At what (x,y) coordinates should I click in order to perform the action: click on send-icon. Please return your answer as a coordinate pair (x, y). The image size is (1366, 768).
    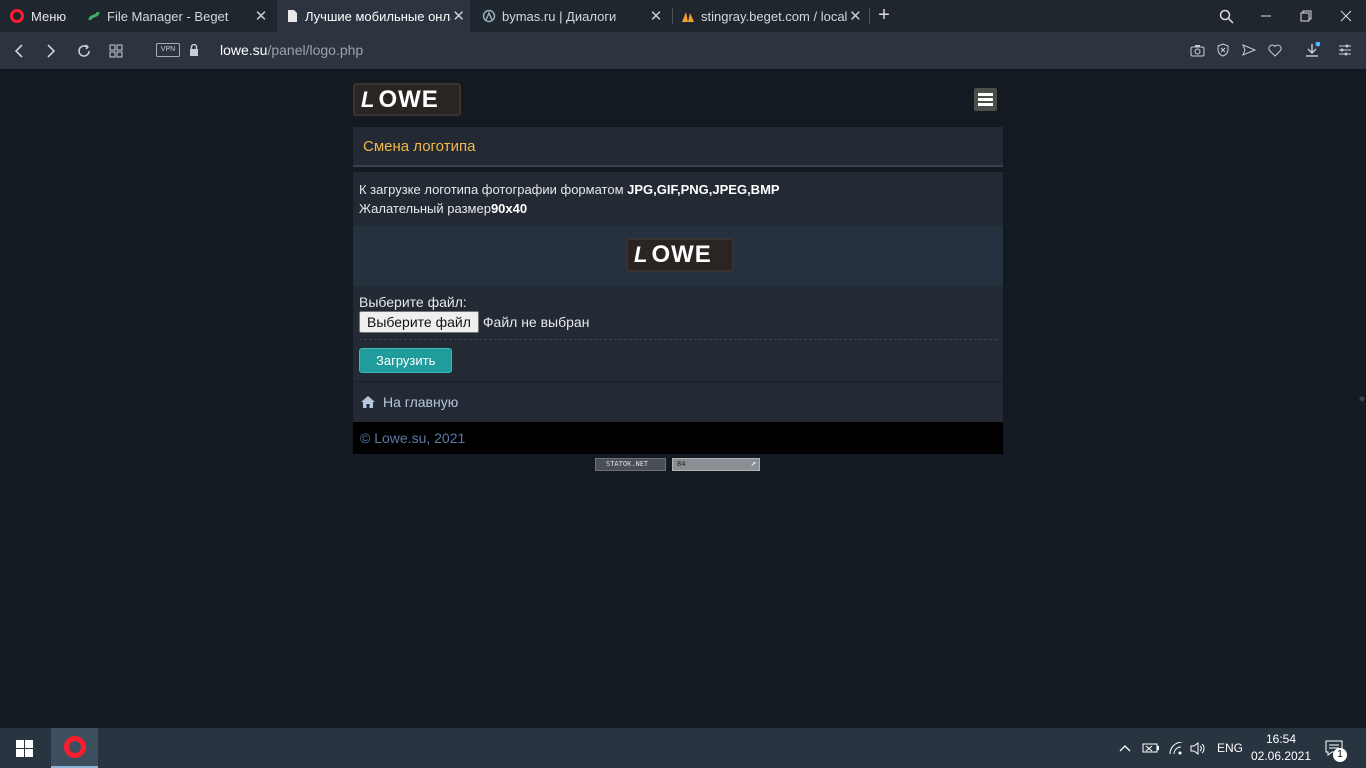
    Looking at the image, I should click on (1249, 50).